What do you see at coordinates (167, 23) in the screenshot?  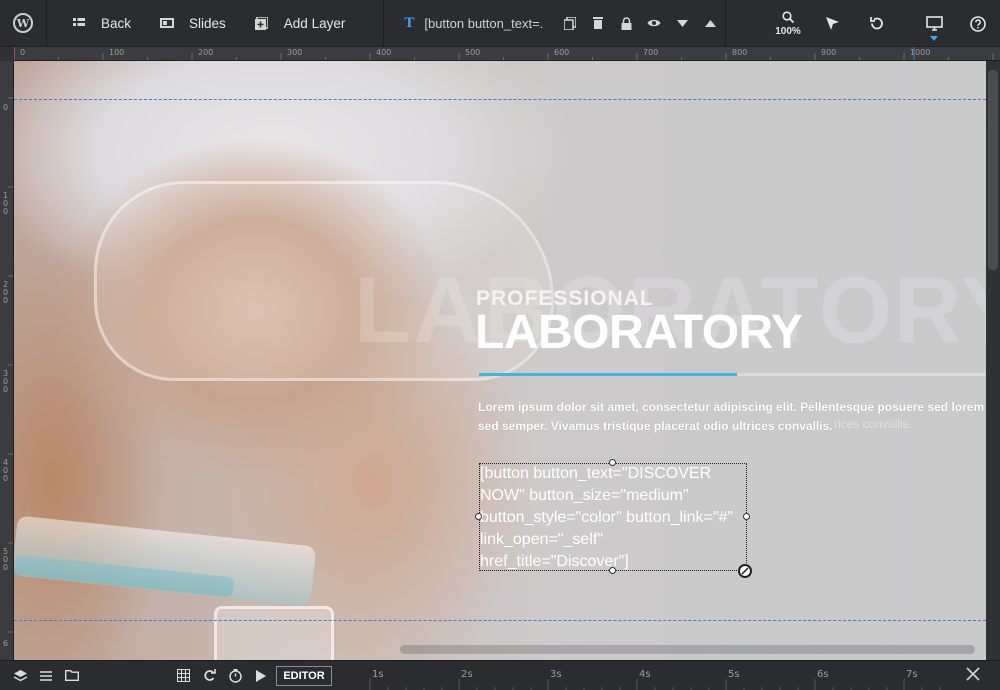 I see `slides-icon` at bounding box center [167, 23].